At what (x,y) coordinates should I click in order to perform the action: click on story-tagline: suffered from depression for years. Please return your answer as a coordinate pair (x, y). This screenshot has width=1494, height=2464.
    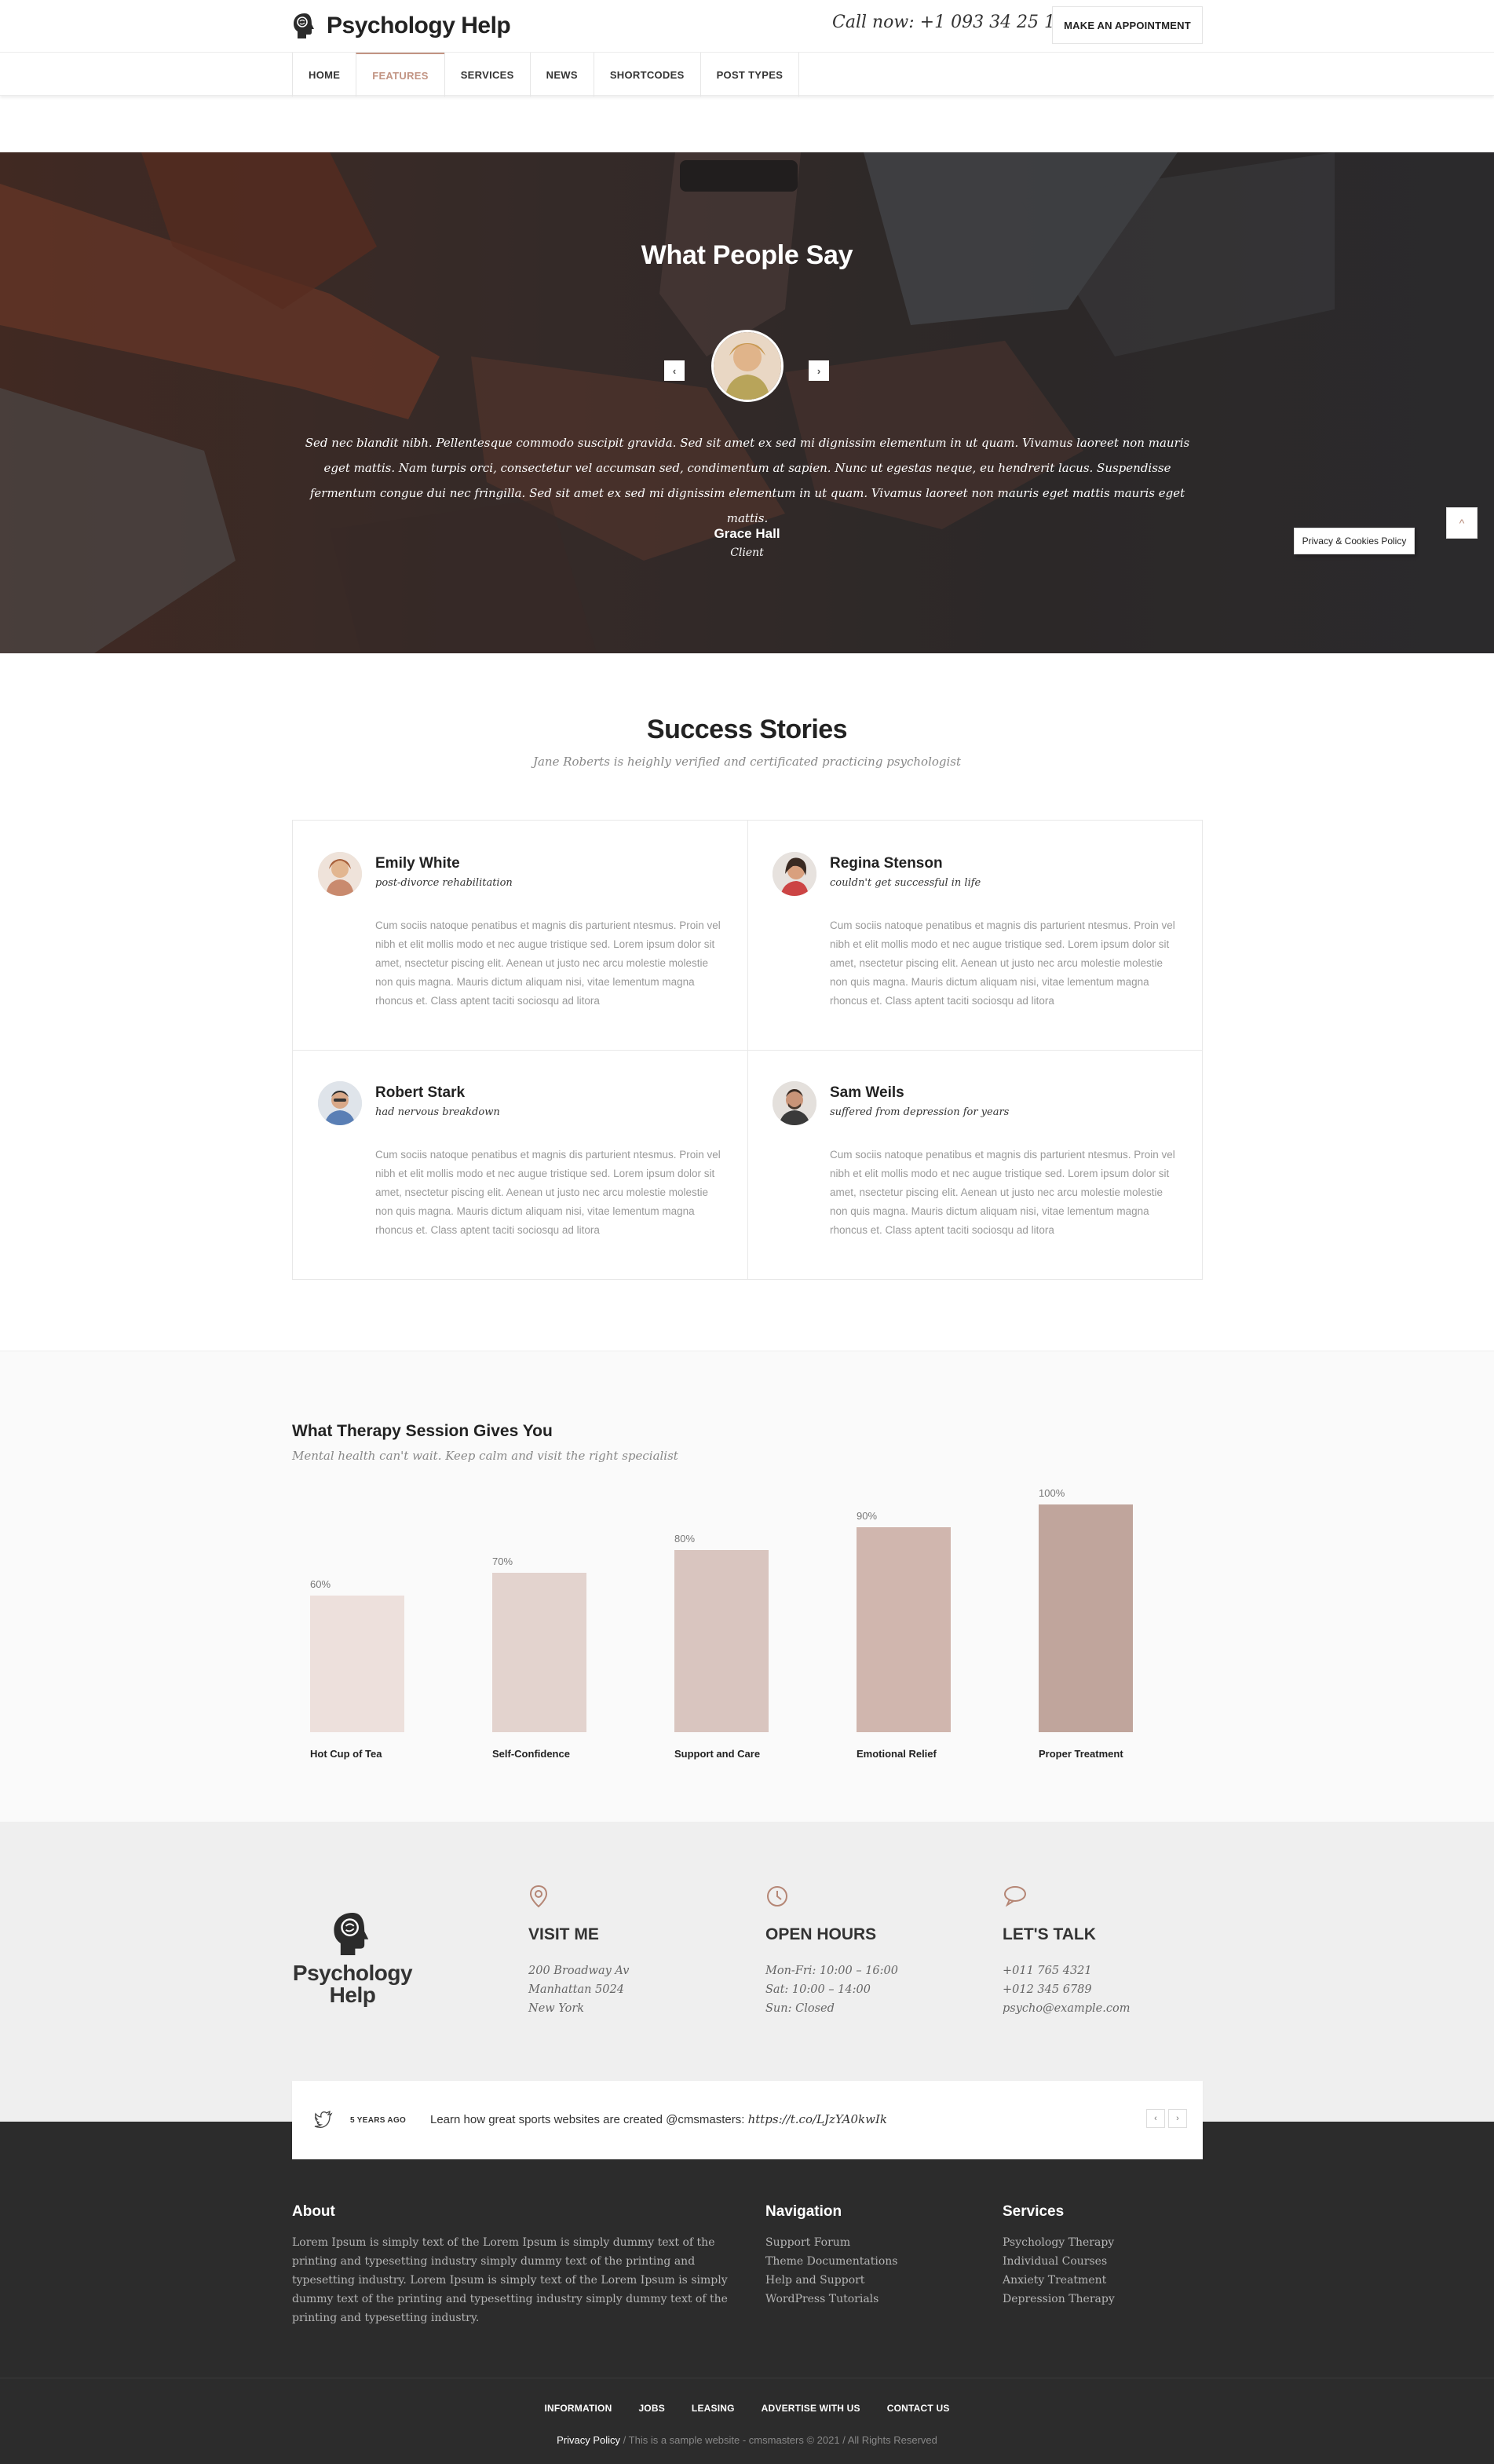
    Looking at the image, I should click on (920, 1112).